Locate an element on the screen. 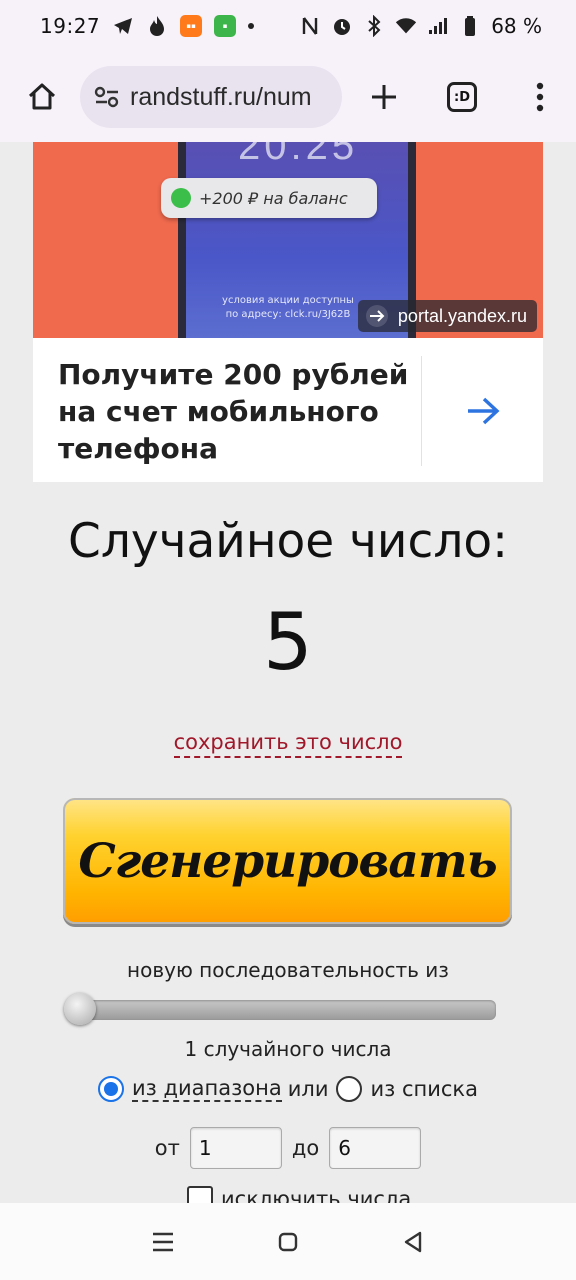 This screenshot has width=576, height=1280. or-label: или is located at coordinates (308, 1089).